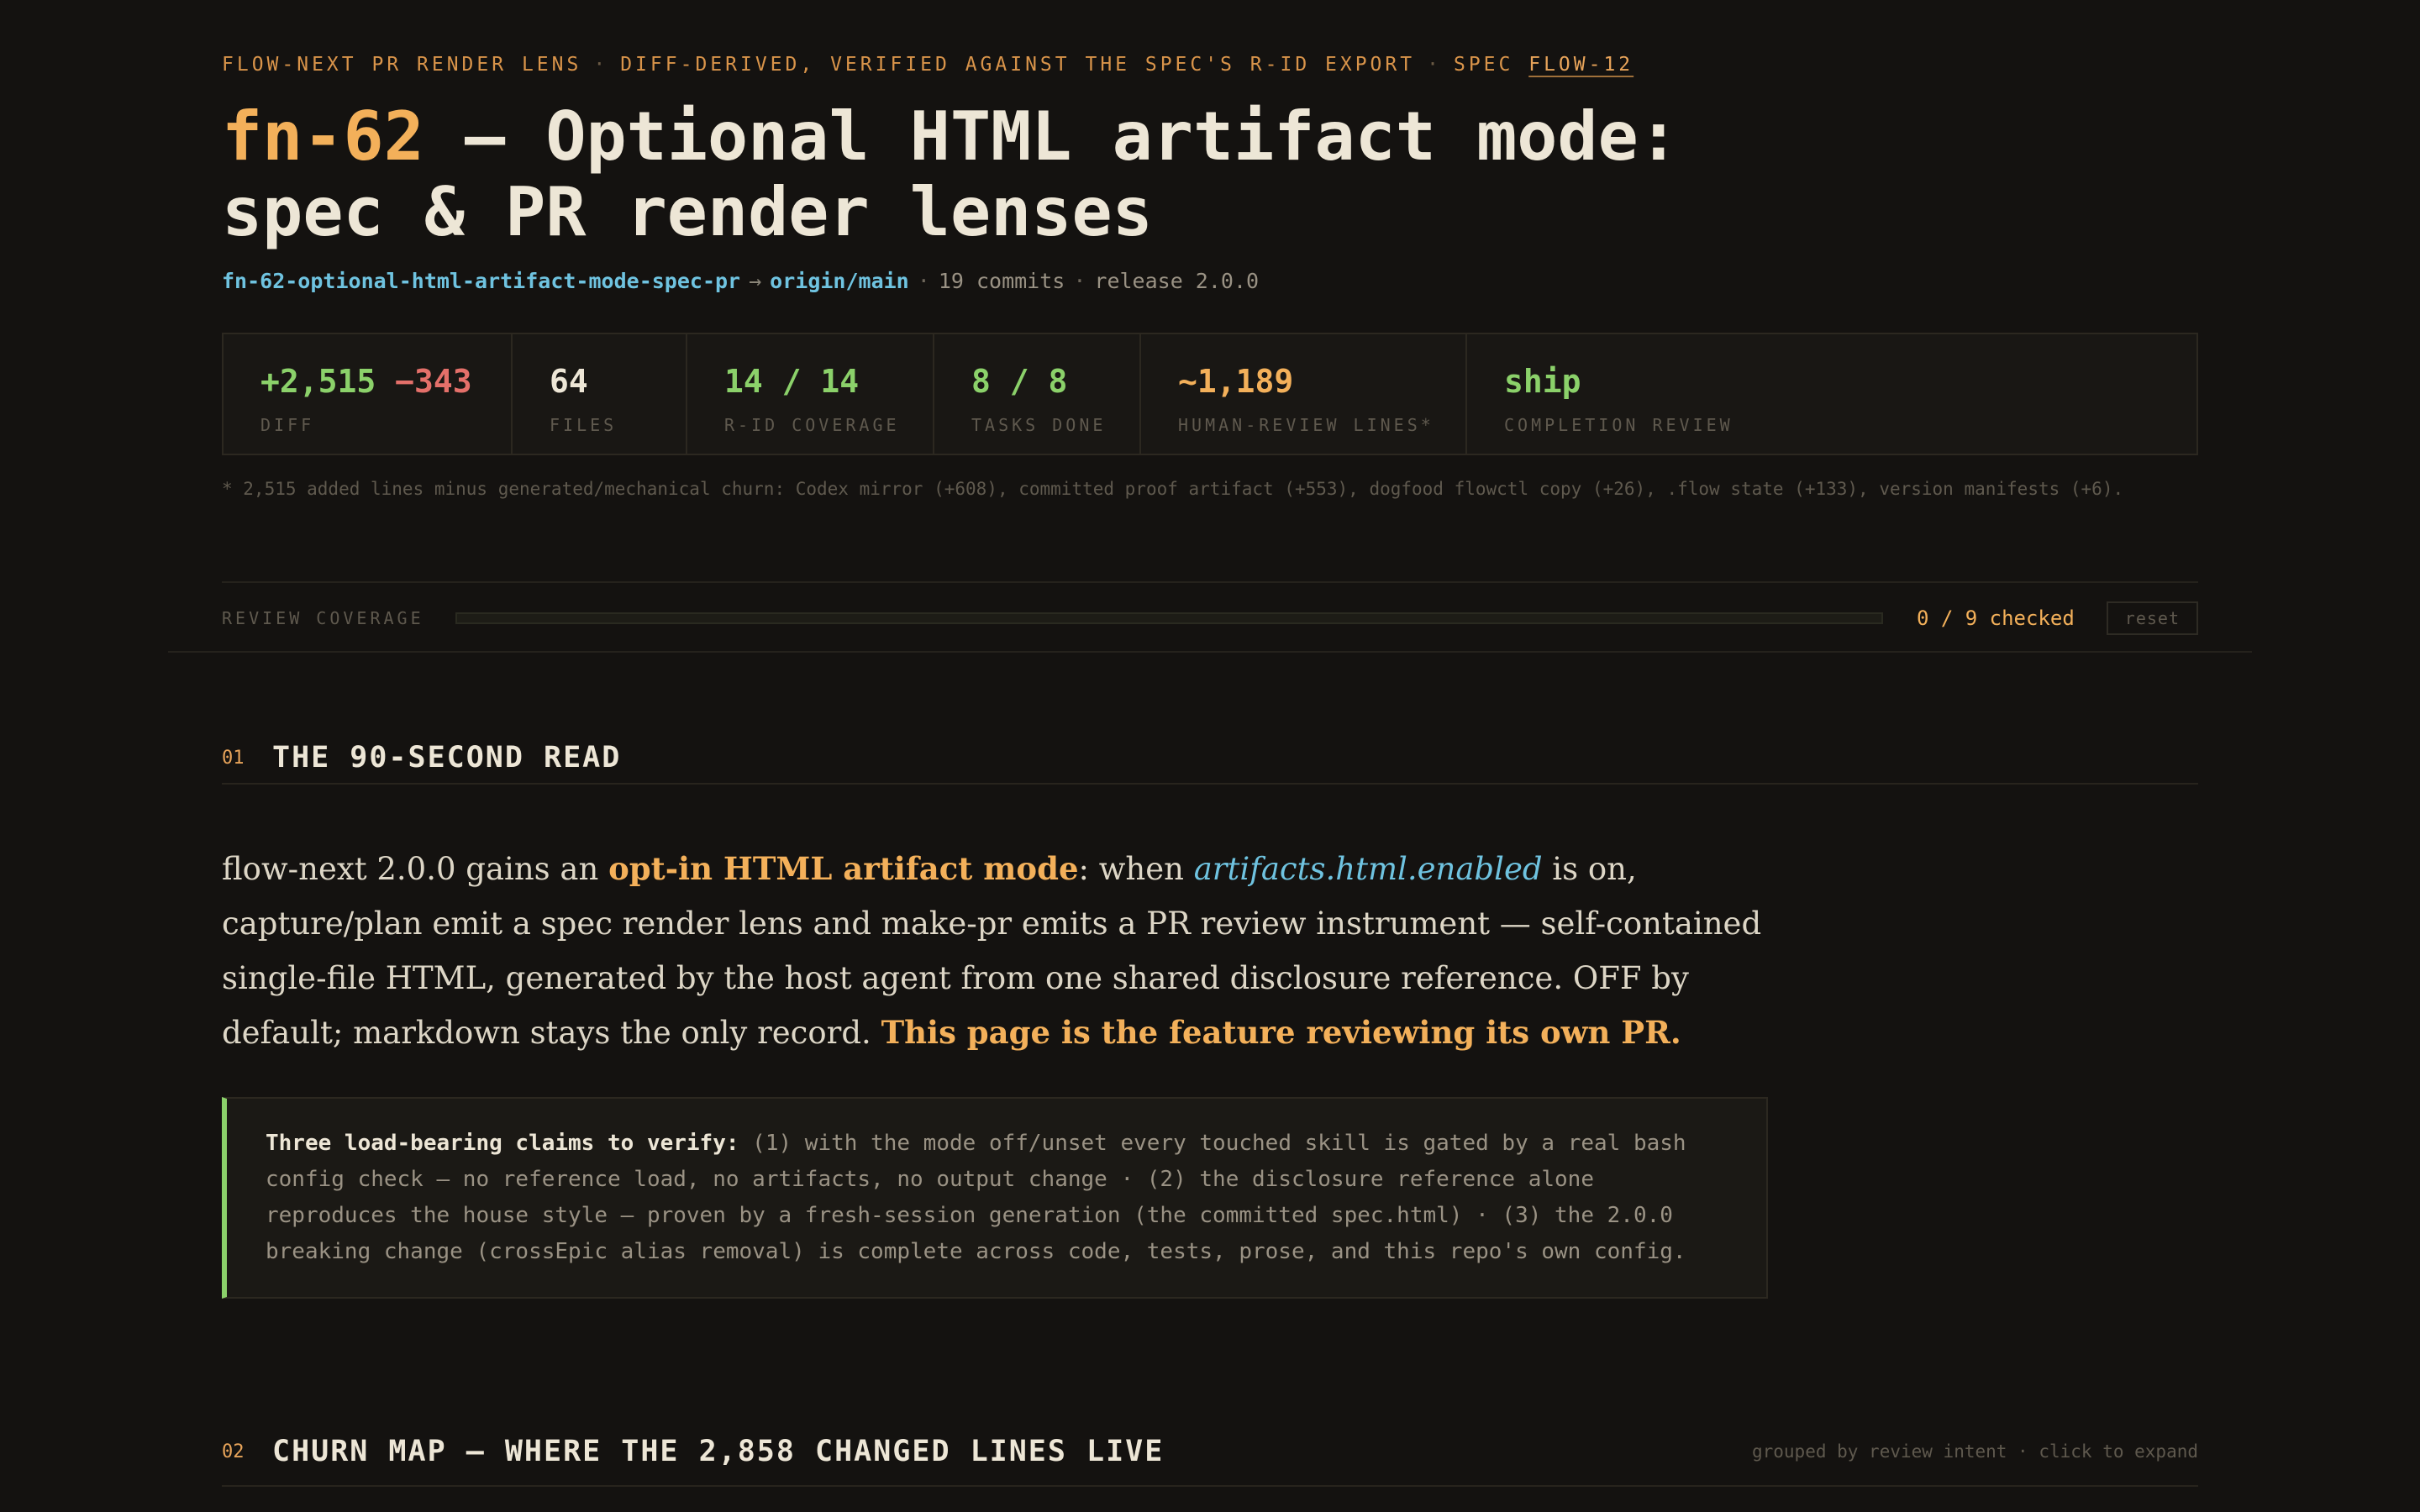  Describe the element at coordinates (1210, 652) in the screenshot. I see `header-divider` at that location.